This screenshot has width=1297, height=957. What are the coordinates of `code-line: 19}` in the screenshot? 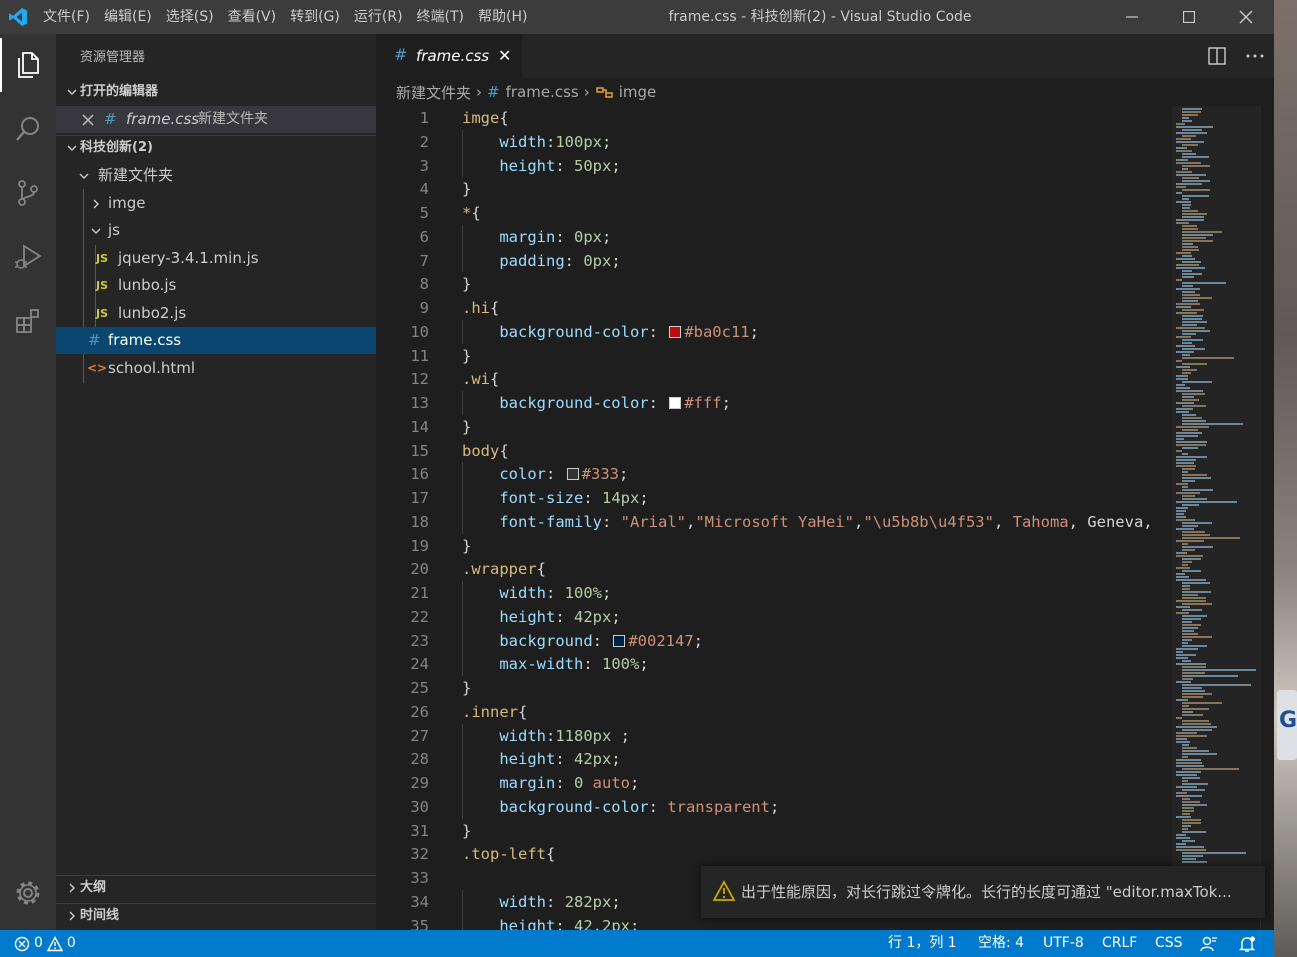 It's located at (774, 546).